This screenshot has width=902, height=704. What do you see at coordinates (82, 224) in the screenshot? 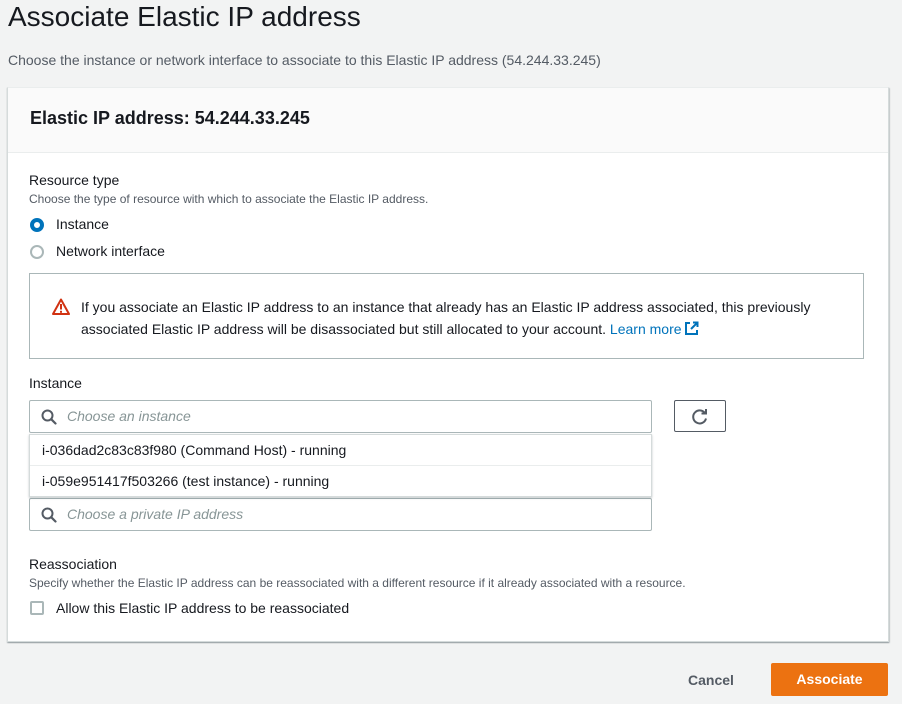
I see `radio-instance-label: Instance` at bounding box center [82, 224].